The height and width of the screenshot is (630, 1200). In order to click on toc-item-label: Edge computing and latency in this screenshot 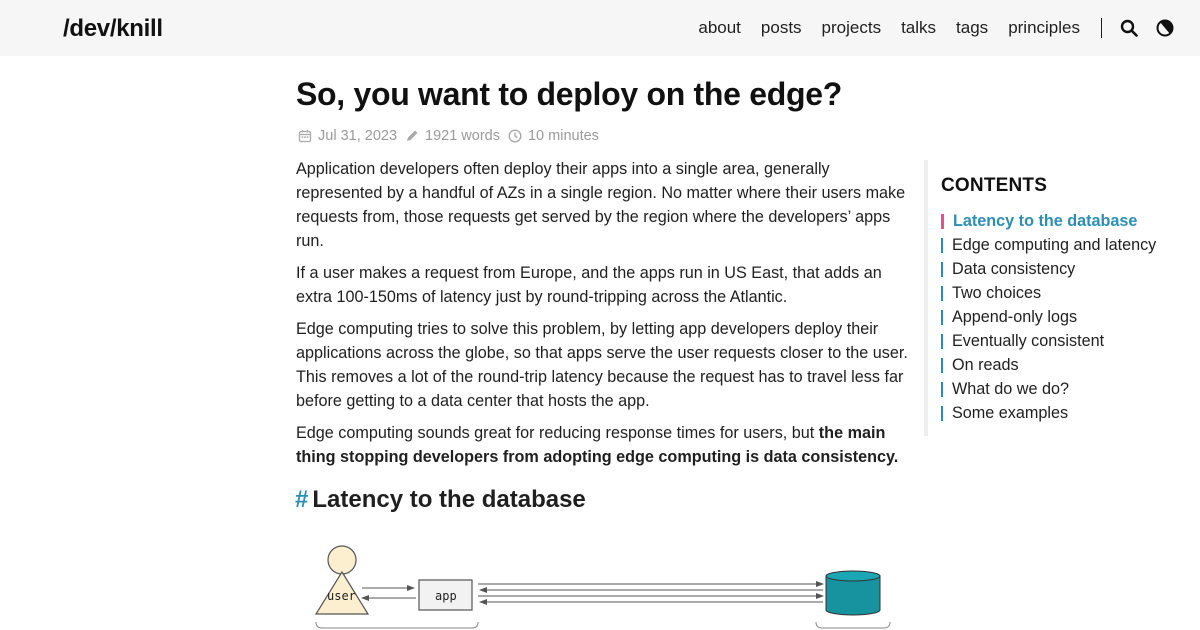, I will do `click(1054, 244)`.